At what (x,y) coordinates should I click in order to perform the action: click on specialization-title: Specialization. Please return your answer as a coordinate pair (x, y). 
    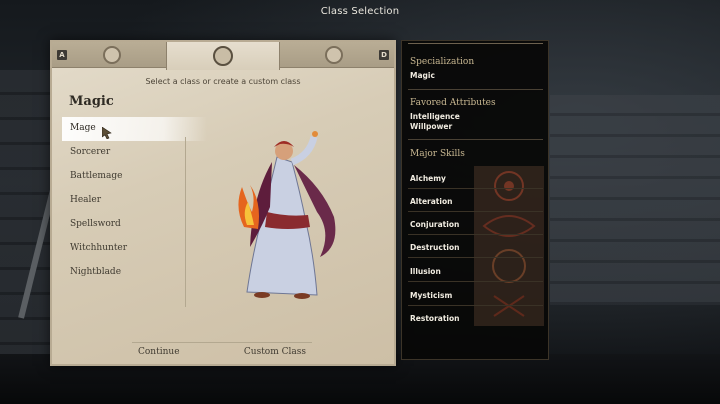
    Looking at the image, I should click on (442, 62).